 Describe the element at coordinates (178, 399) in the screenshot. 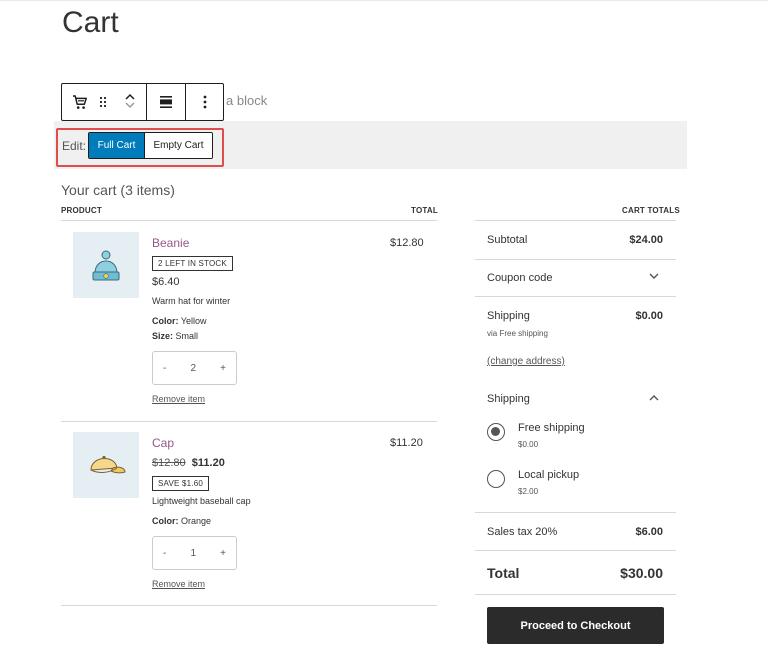

I see `remove-beanie-link: Remove item` at that location.